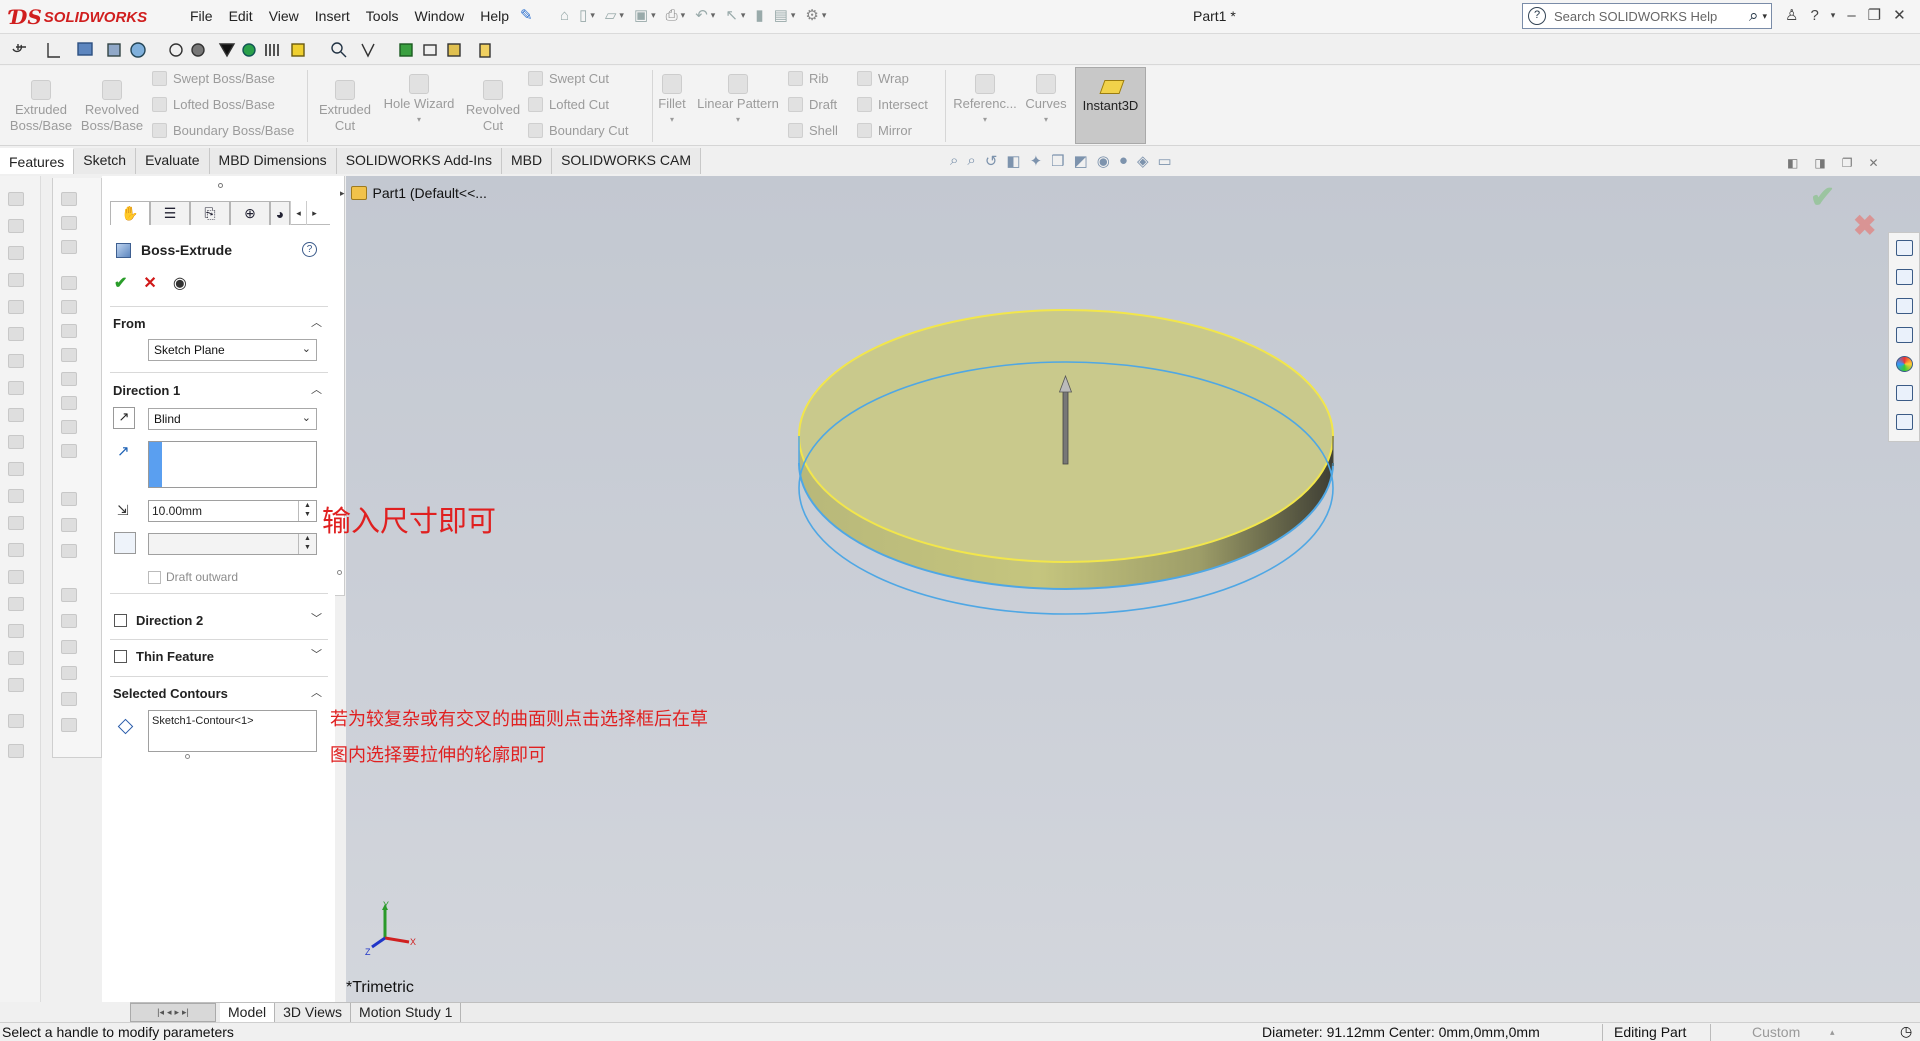 The image size is (1920, 1041). What do you see at coordinates (332, 16) in the screenshot?
I see `menu-insert: Insert` at bounding box center [332, 16].